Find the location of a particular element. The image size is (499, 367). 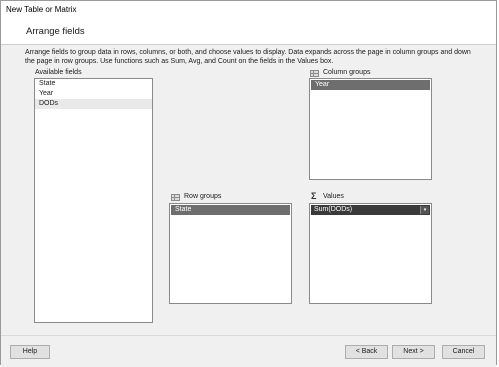

values-list: Sum(DODs) ▾ is located at coordinates (370, 253).